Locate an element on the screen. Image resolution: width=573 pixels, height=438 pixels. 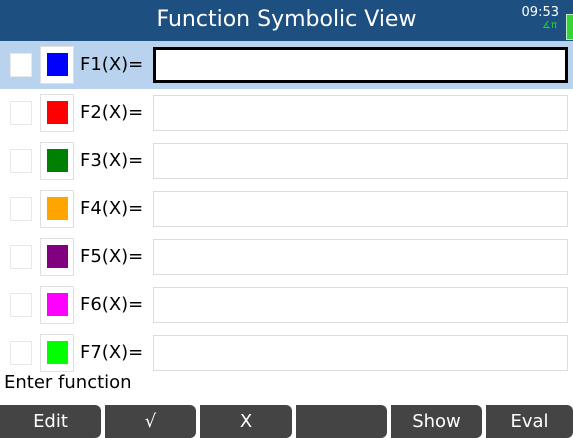
eval-softkey: Eval is located at coordinates (529, 421).